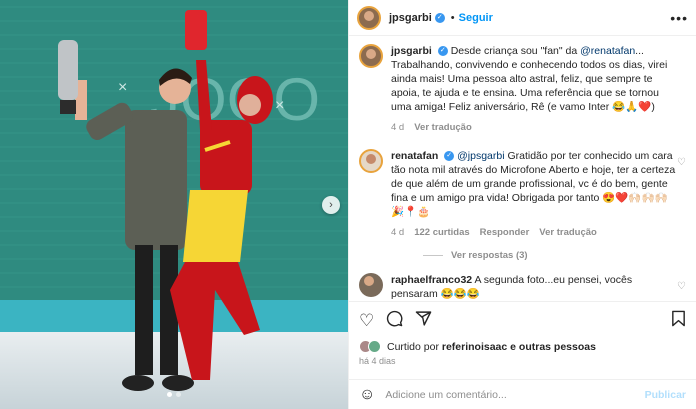  What do you see at coordinates (515, 51) in the screenshot?
I see `caption-text-pre: Desde criança sou "fan" da` at bounding box center [515, 51].